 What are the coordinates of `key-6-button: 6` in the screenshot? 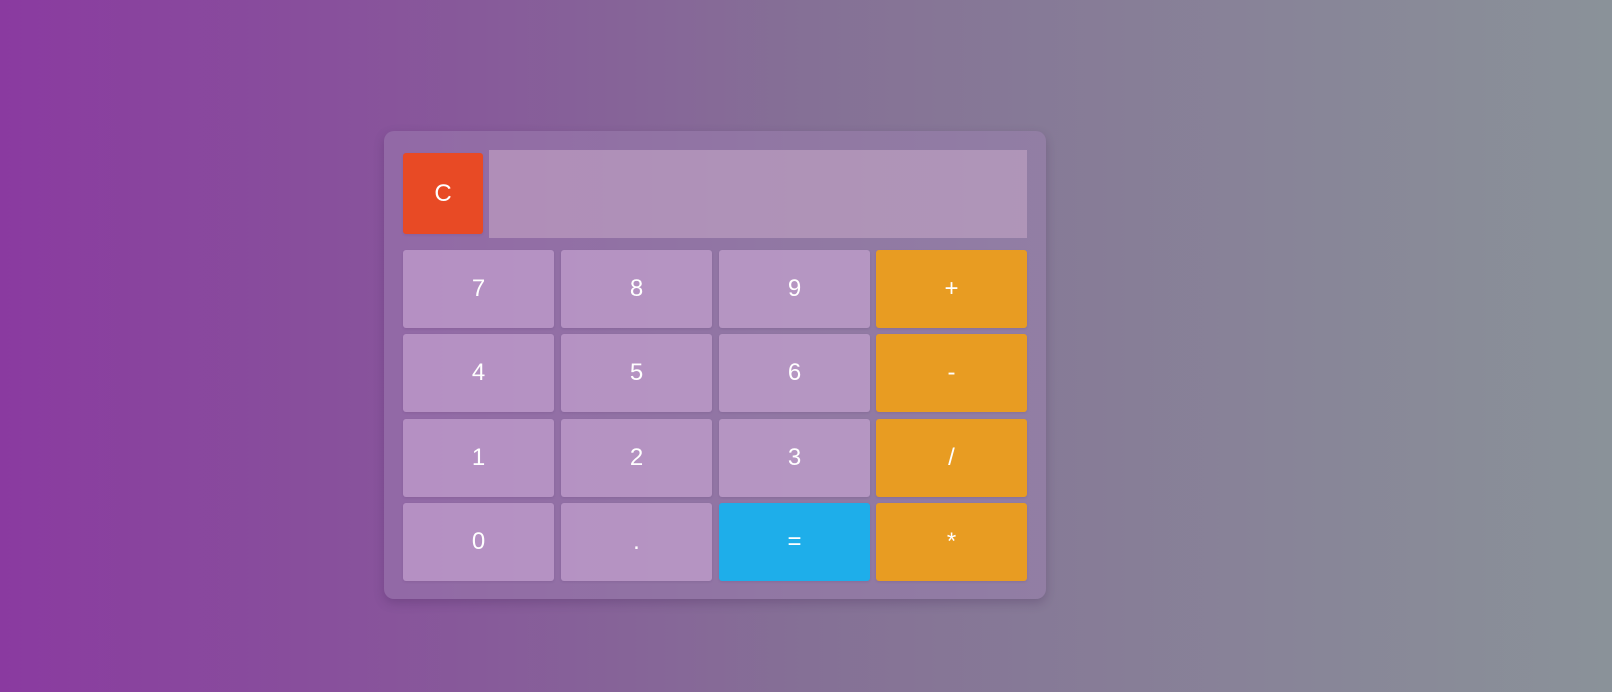 It's located at (794, 373).